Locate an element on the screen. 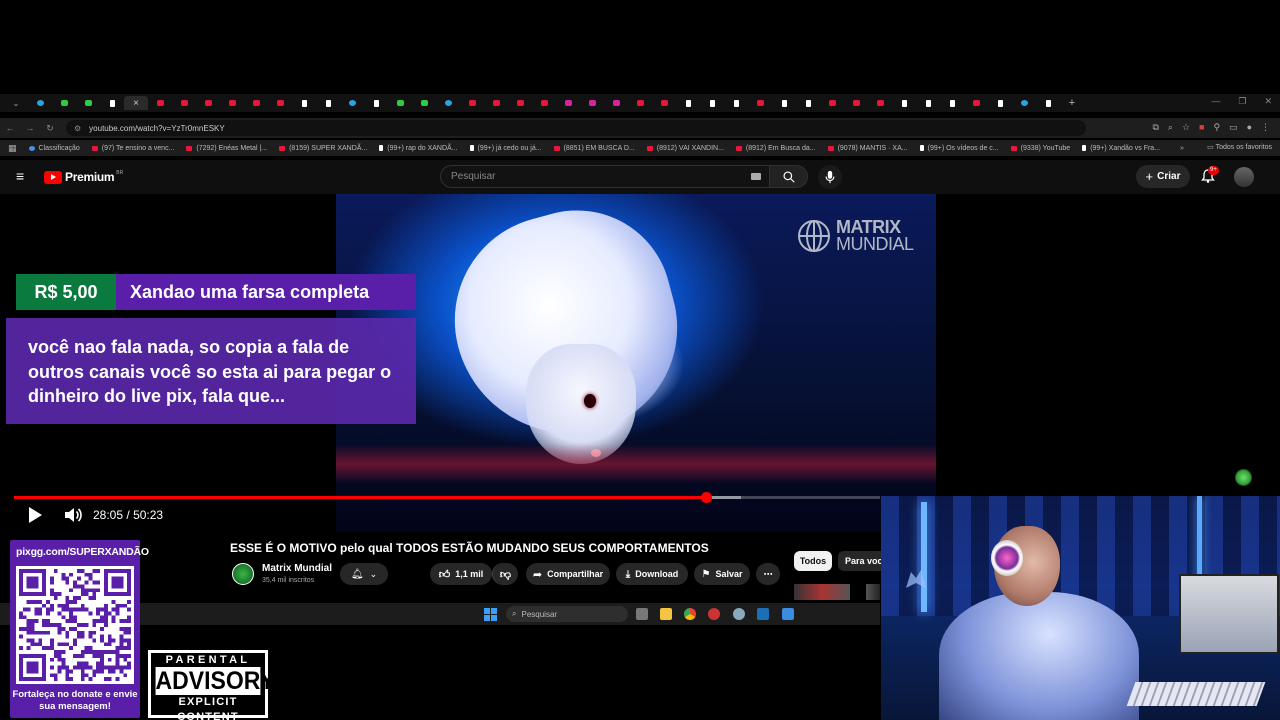 This screenshot has height=720, width=1280. youtube-logo: Premium BR is located at coordinates (83, 177).